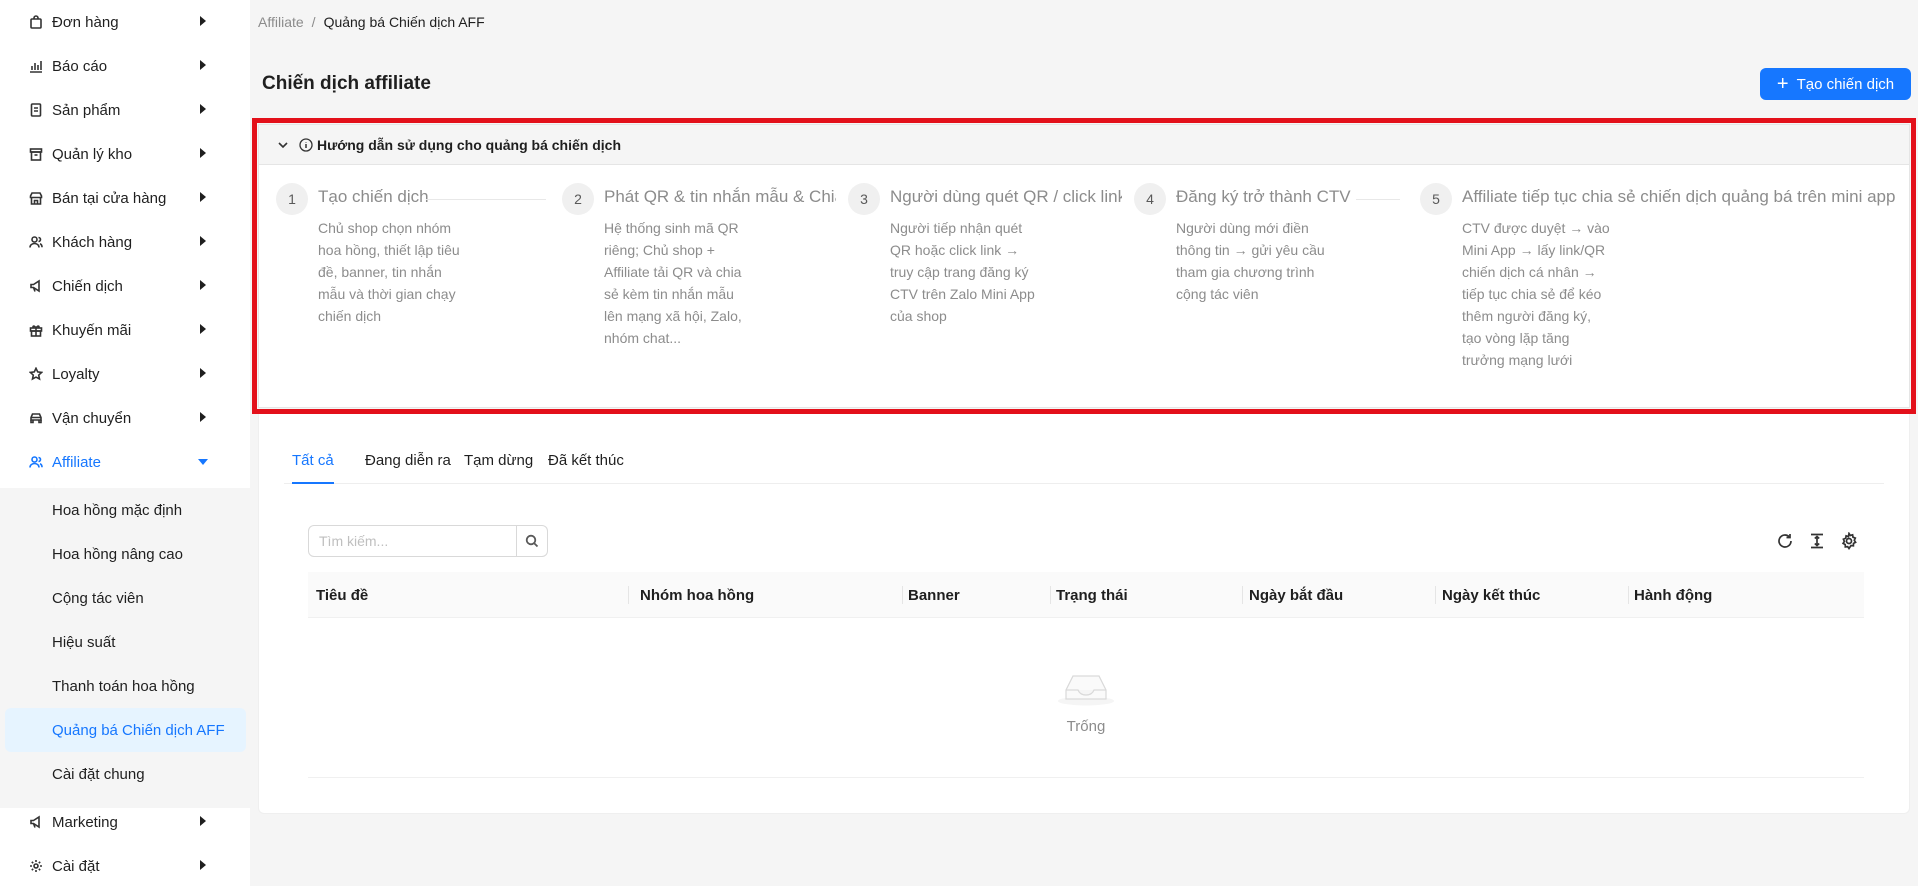 The image size is (1918, 886). What do you see at coordinates (1785, 541) in the screenshot?
I see `refresh-icon` at bounding box center [1785, 541].